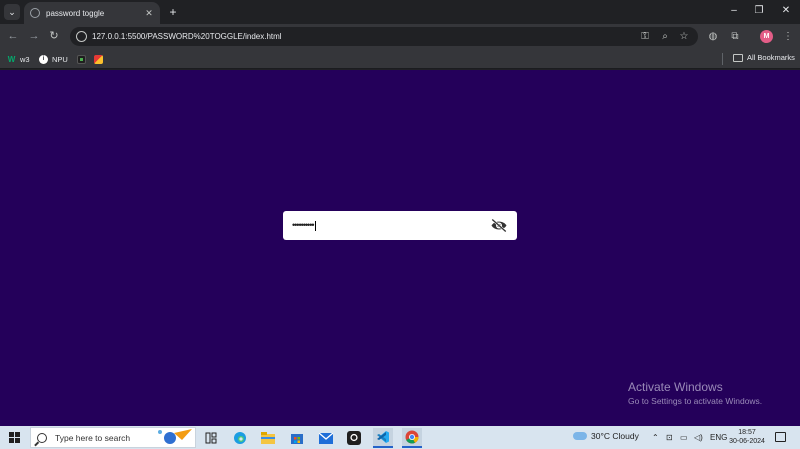 The width and height of the screenshot is (800, 449). I want to click on extension-avatar-icon: ◍, so click(713, 36).